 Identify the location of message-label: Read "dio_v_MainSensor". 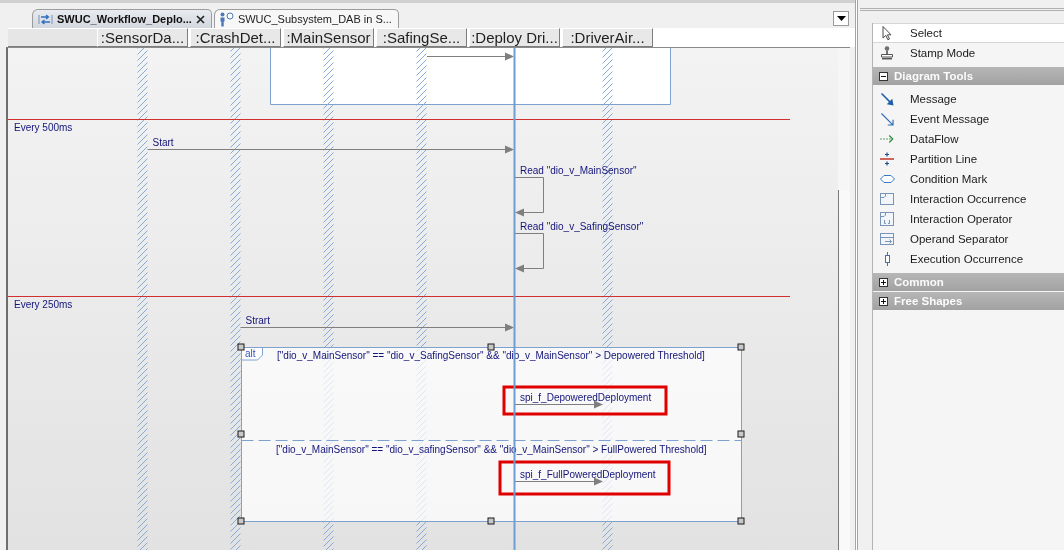
(578, 170).